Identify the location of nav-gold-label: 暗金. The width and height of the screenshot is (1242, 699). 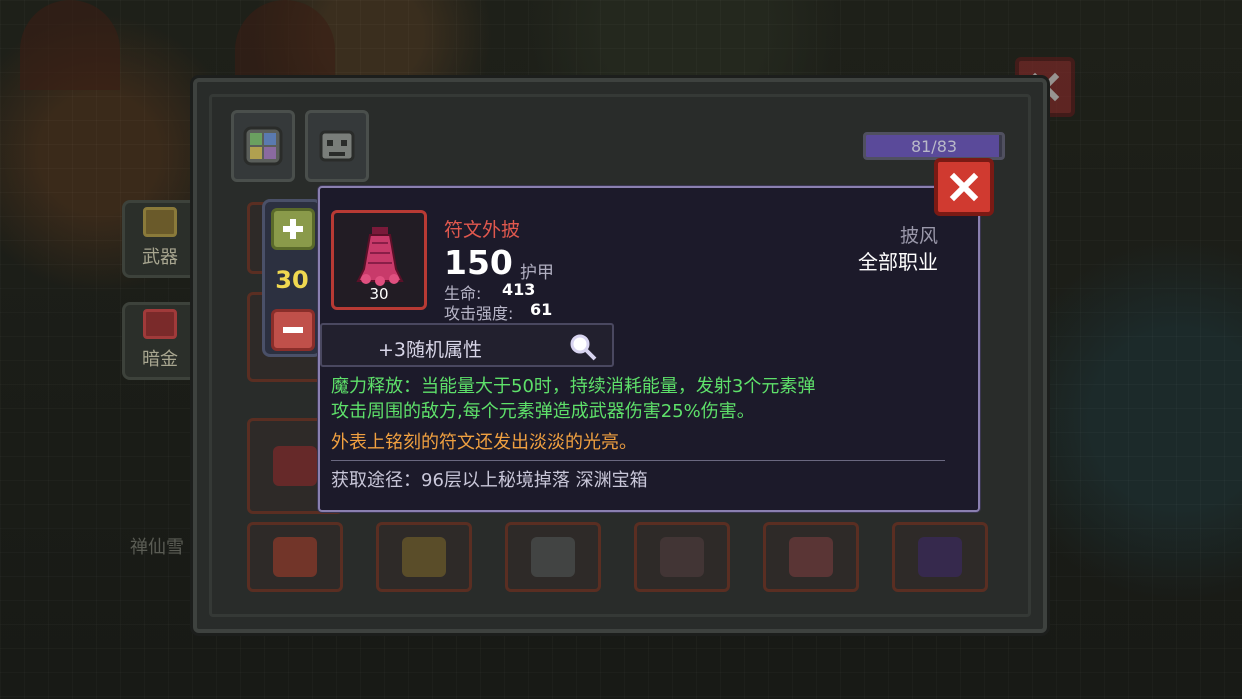
(160, 359).